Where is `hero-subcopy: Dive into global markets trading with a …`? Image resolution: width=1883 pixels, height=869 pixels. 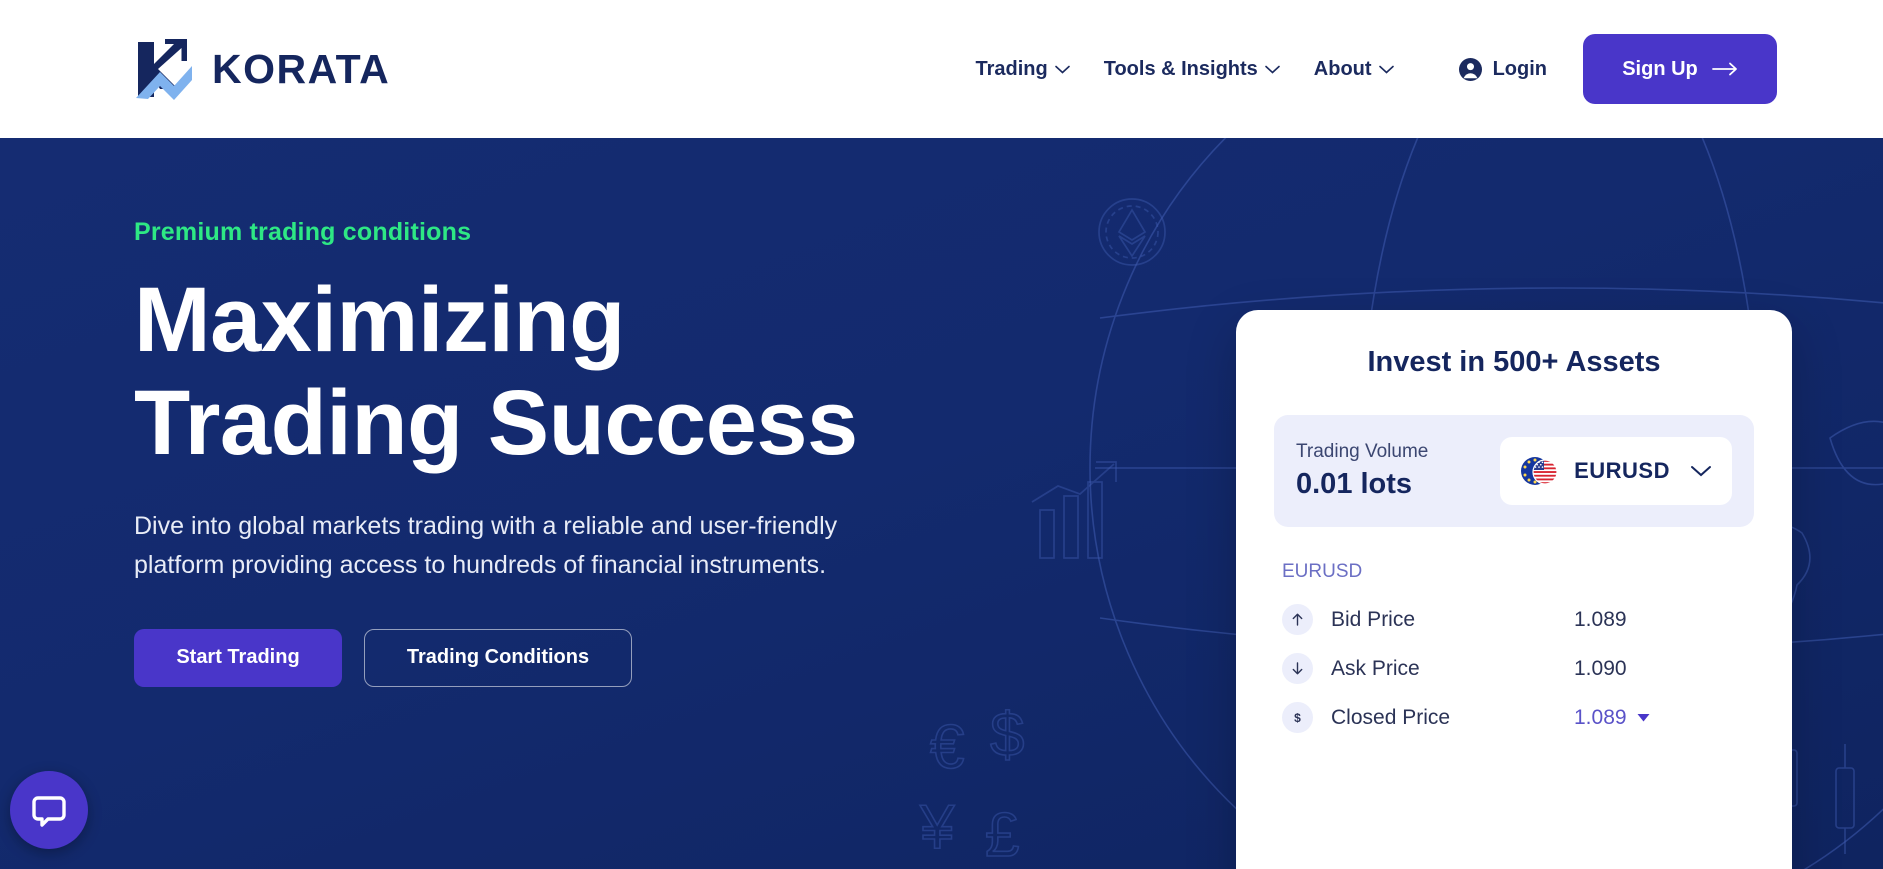 hero-subcopy: Dive into global markets trading with a … is located at coordinates (486, 545).